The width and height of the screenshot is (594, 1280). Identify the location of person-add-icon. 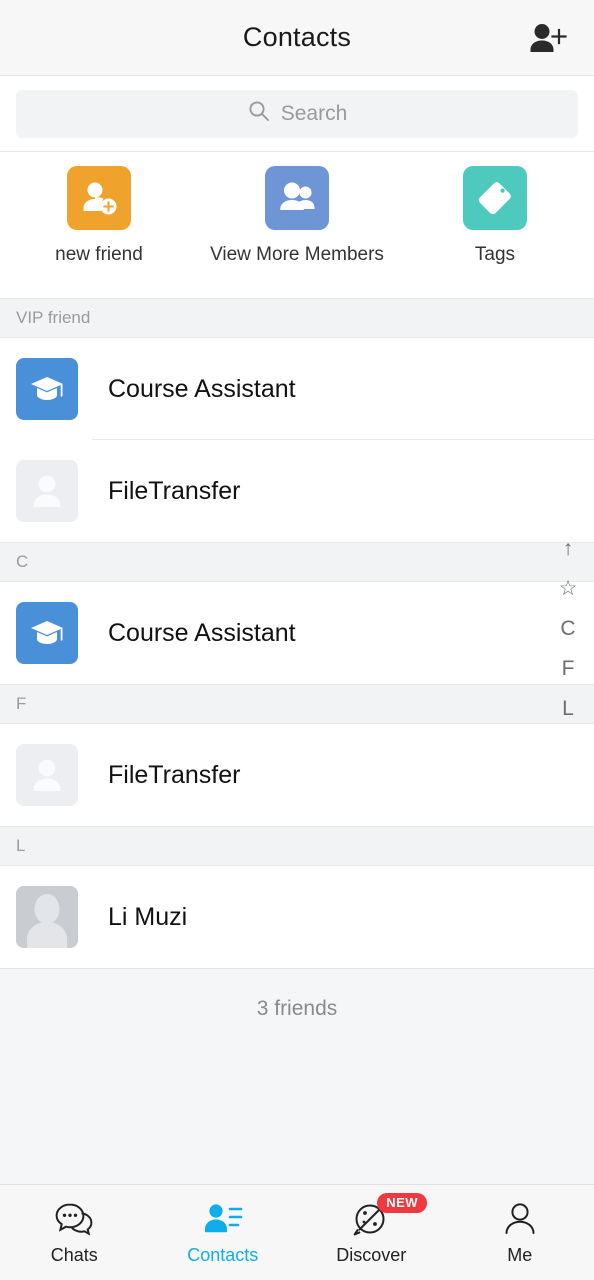
(99, 198).